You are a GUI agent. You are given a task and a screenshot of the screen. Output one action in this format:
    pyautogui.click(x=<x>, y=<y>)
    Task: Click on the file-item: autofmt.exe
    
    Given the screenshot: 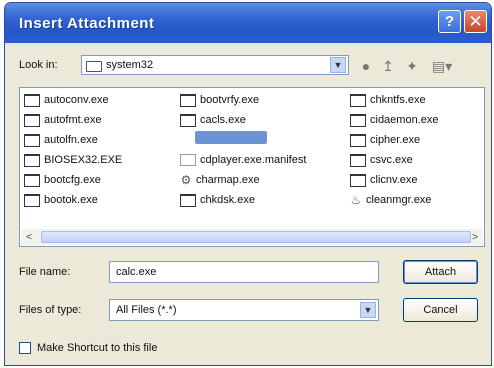 What is the action you would take?
    pyautogui.click(x=62, y=120)
    